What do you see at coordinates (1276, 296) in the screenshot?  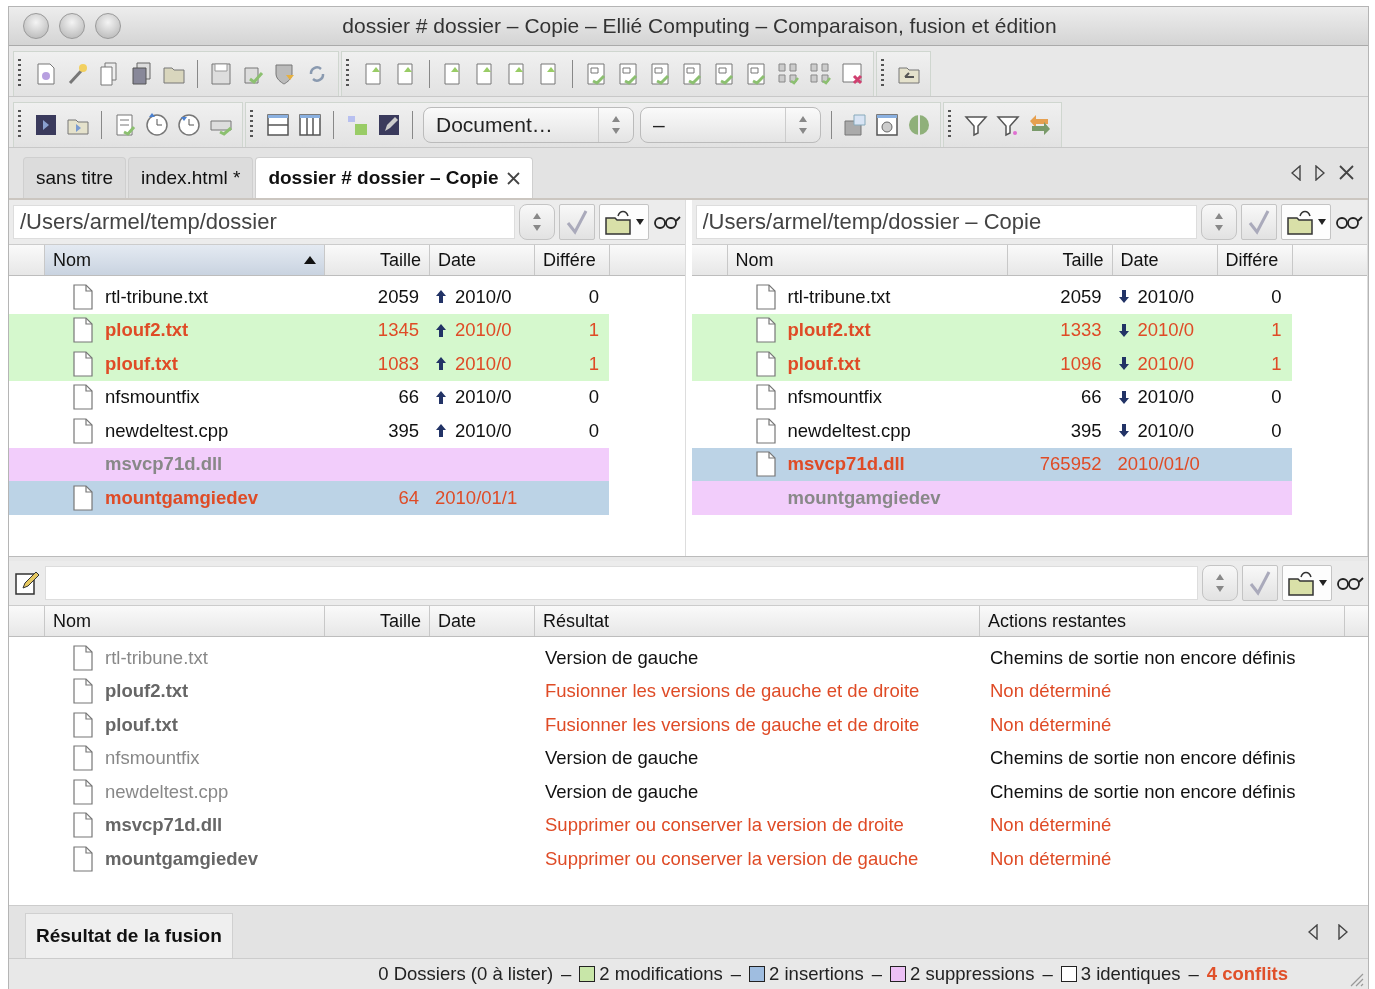 I see `table-cell-text: 0` at bounding box center [1276, 296].